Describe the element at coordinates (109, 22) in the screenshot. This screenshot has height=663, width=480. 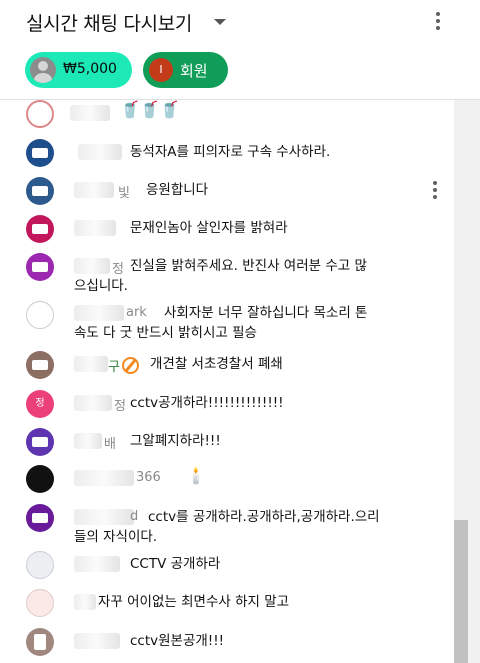
I see `chat-title: 실시간 채팅 다시보기` at that location.